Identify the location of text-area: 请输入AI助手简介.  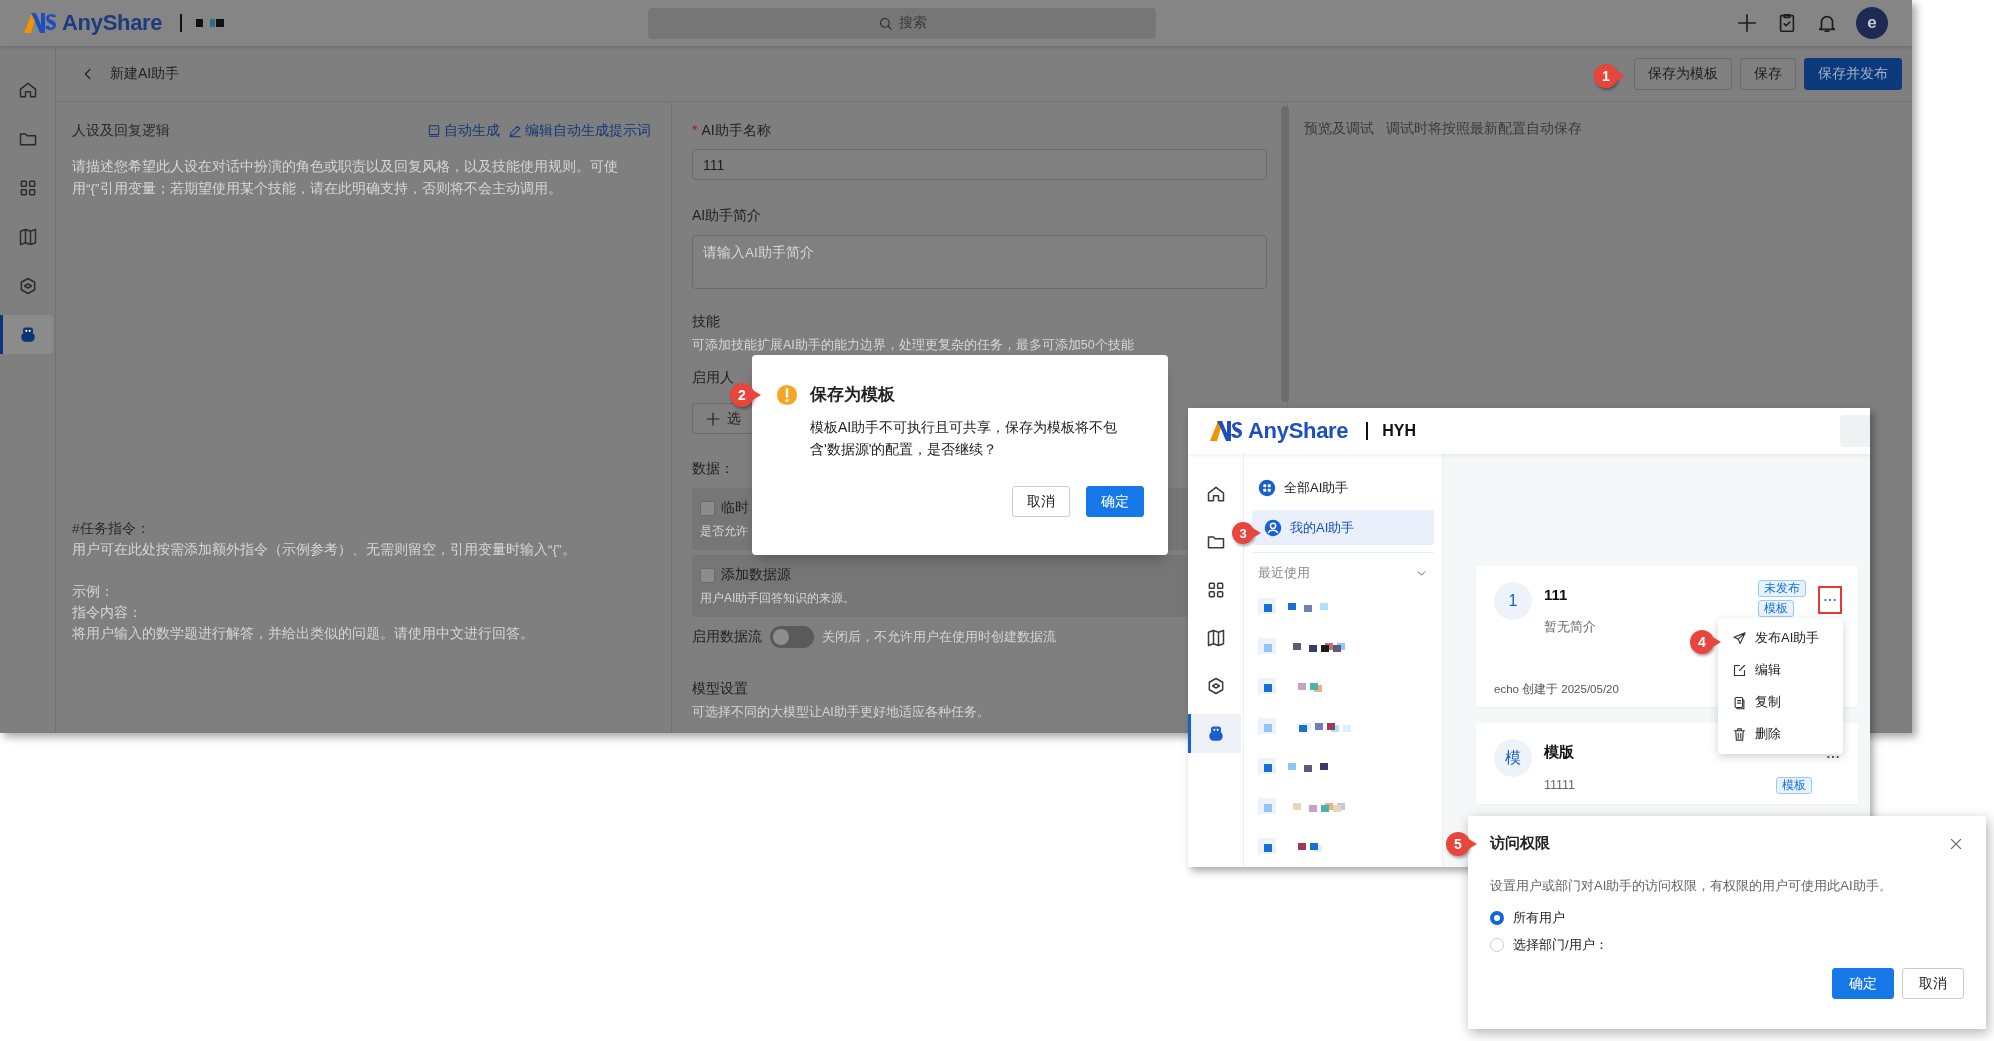
(979, 262).